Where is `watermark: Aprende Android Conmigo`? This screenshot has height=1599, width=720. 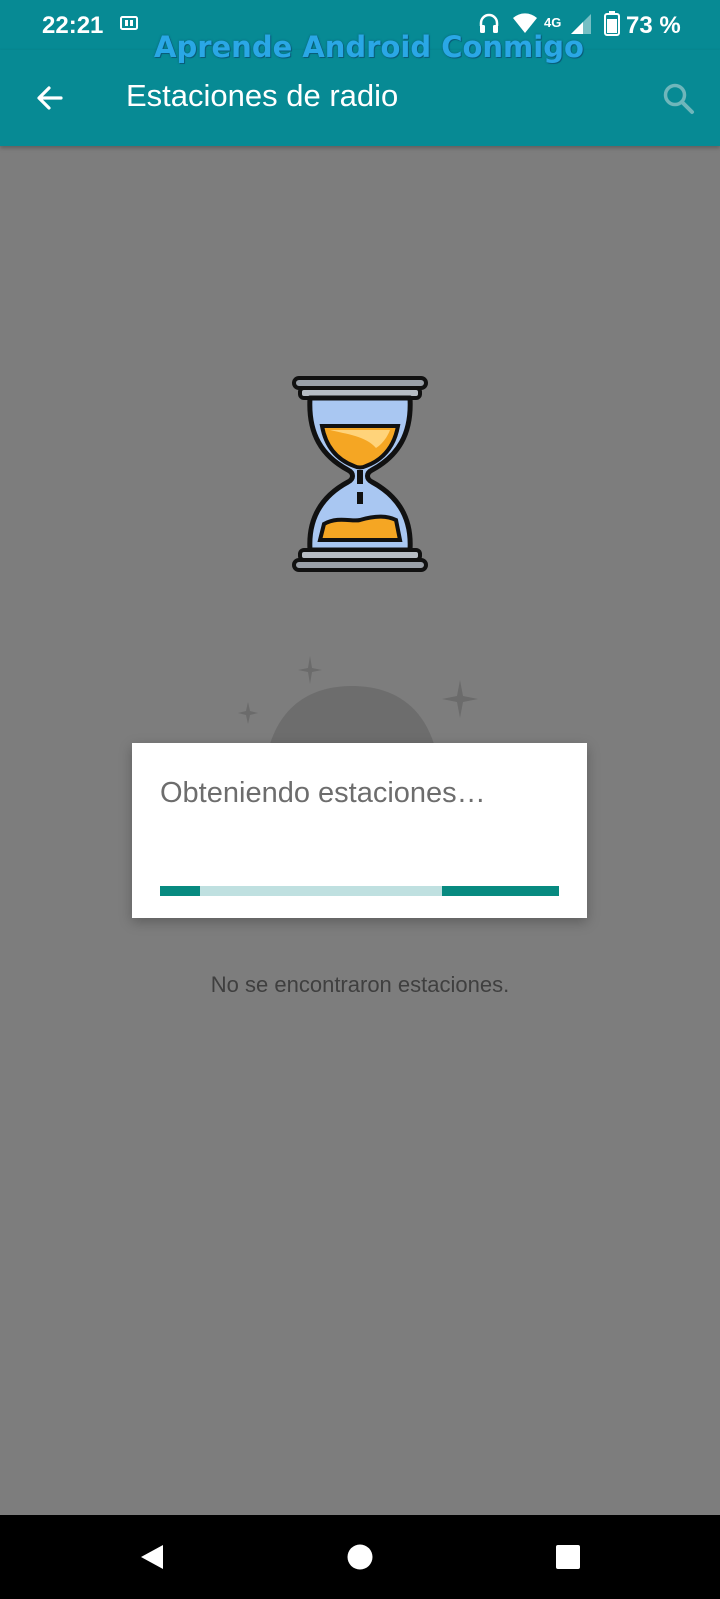 watermark: Aprende Android Conmigo is located at coordinates (369, 47).